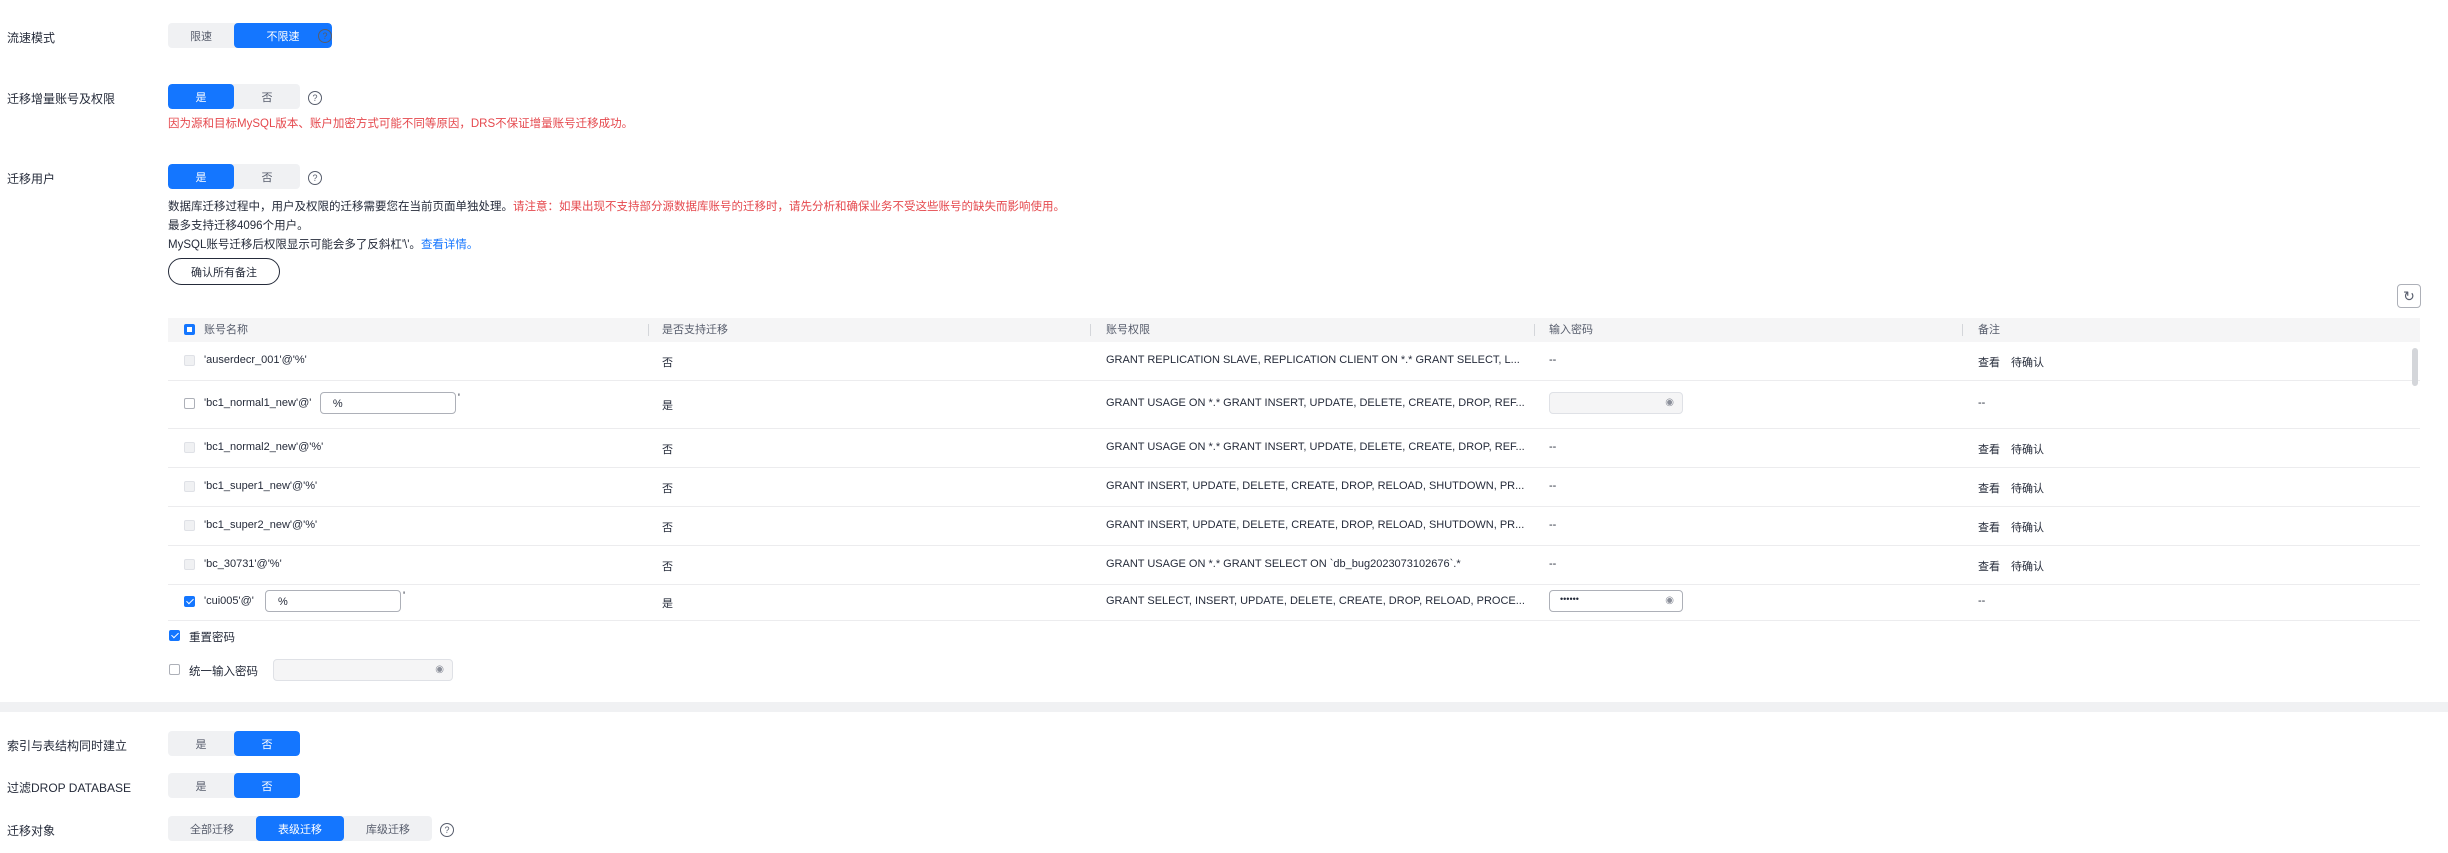 This screenshot has width=2448, height=853. Describe the element at coordinates (255, 360) in the screenshot. I see `account-name: 'auserdecr_001'@'%'` at that location.